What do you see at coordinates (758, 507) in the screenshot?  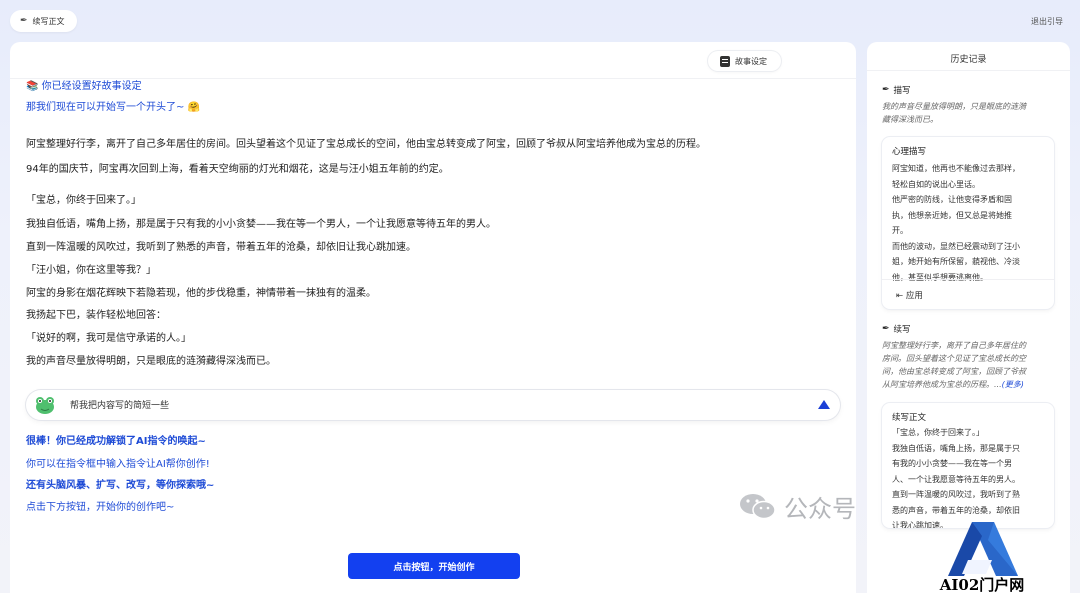 I see `wechat-icon` at bounding box center [758, 507].